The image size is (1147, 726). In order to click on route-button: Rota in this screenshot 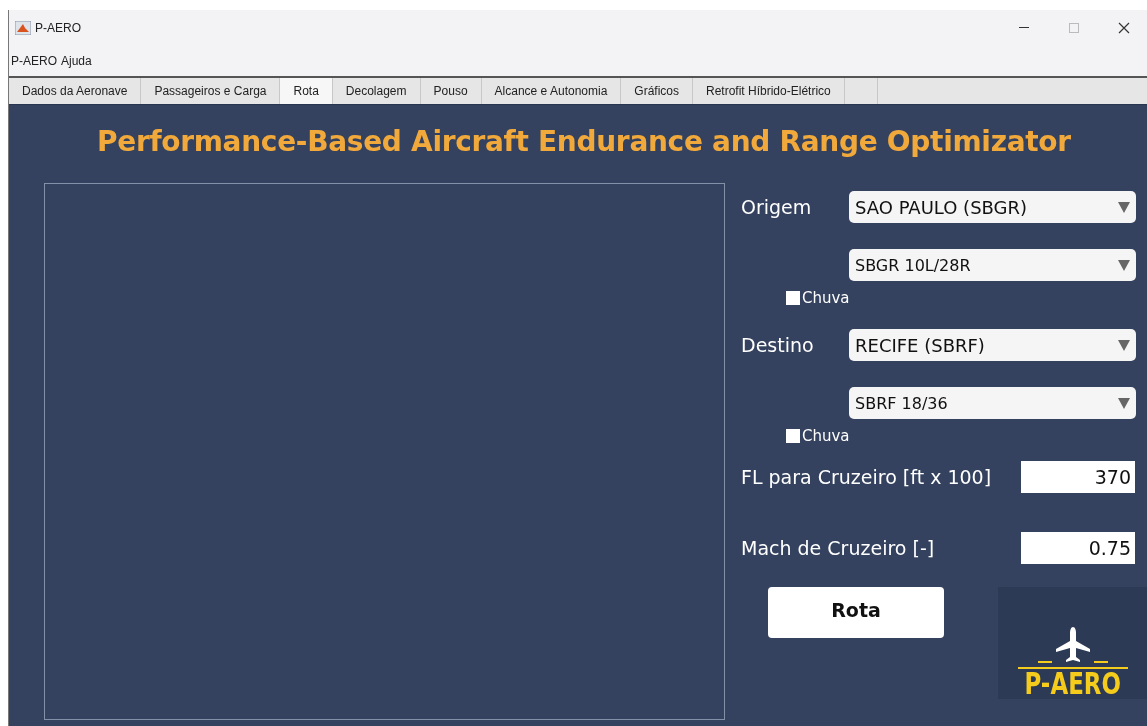, I will do `click(856, 612)`.